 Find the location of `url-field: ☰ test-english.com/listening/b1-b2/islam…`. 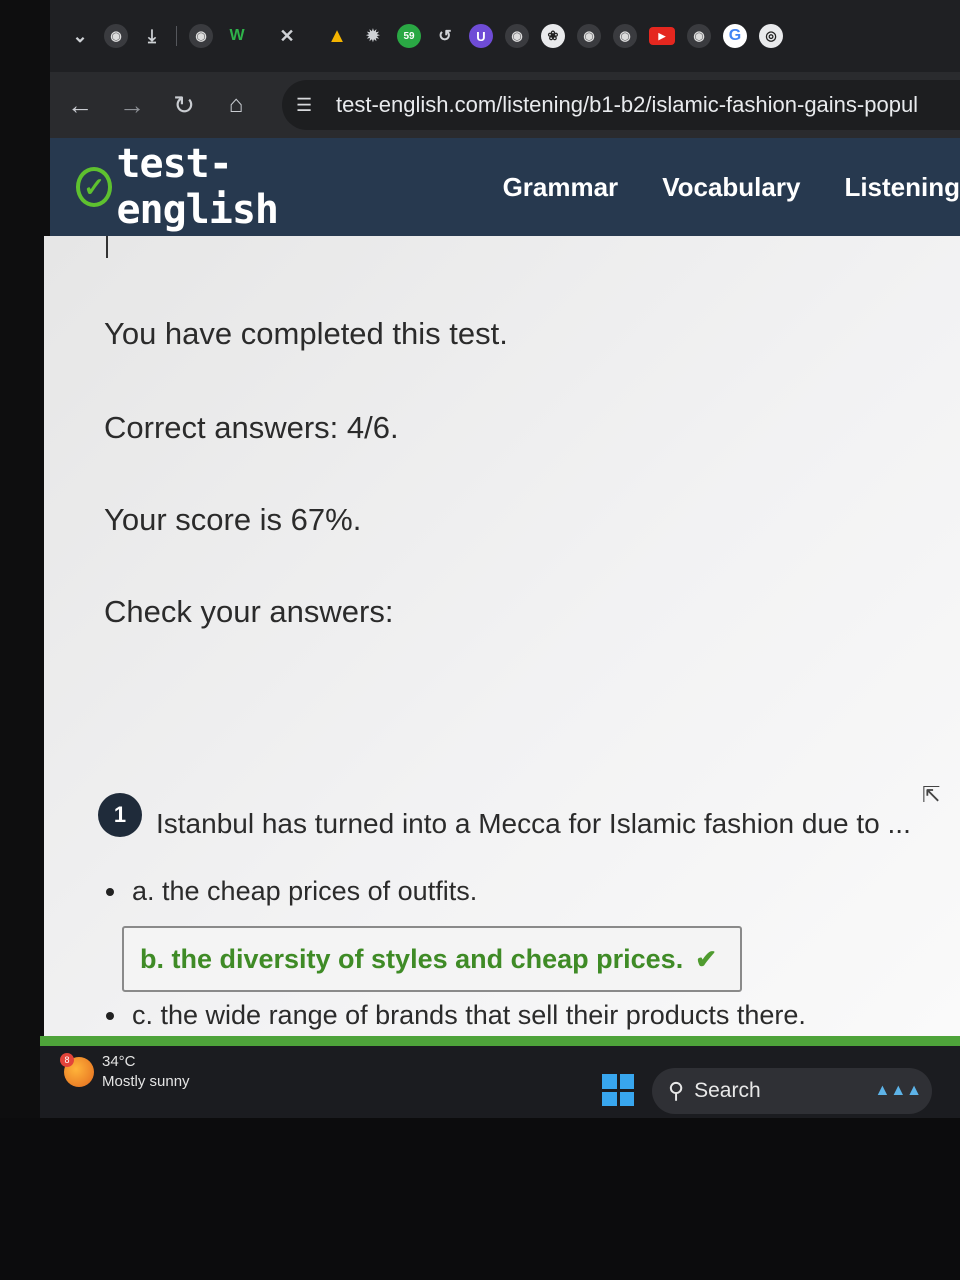

url-field: ☰ test-english.com/listening/b1-b2/islam… is located at coordinates (621, 105).